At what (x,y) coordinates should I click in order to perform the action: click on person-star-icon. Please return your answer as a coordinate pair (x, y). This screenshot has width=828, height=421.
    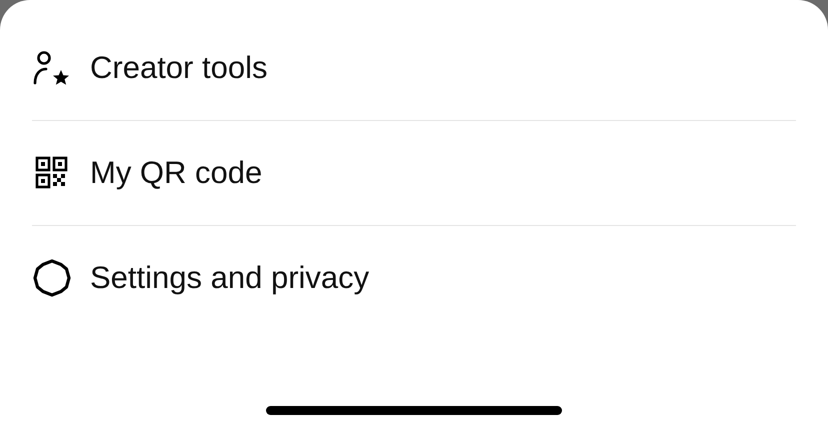
    Looking at the image, I should click on (52, 68).